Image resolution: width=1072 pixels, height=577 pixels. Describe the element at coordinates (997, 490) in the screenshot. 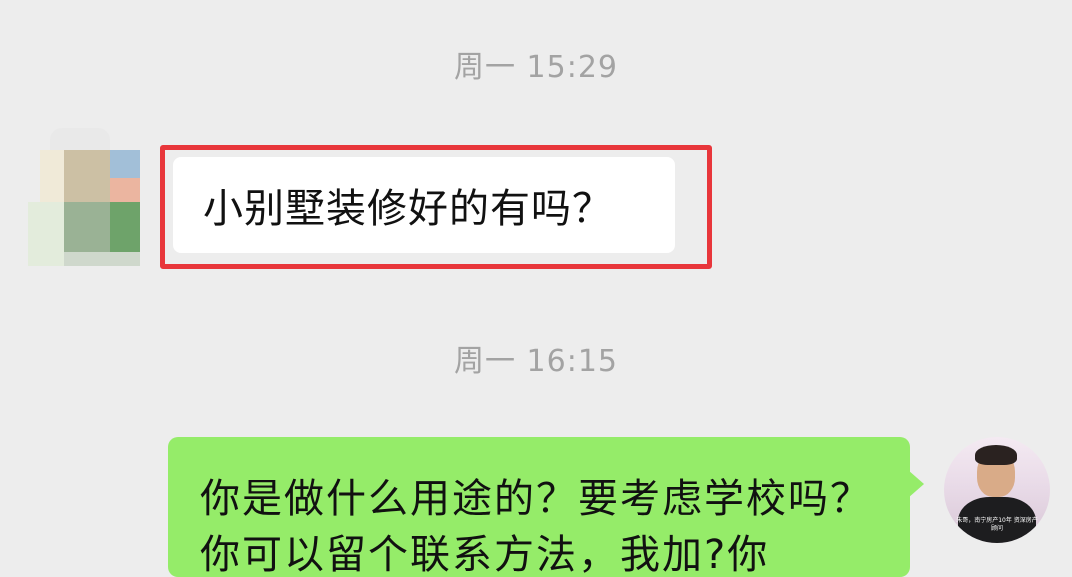

I see `avatar: 朱哥，南宁房产10年 资深房产顾问` at that location.